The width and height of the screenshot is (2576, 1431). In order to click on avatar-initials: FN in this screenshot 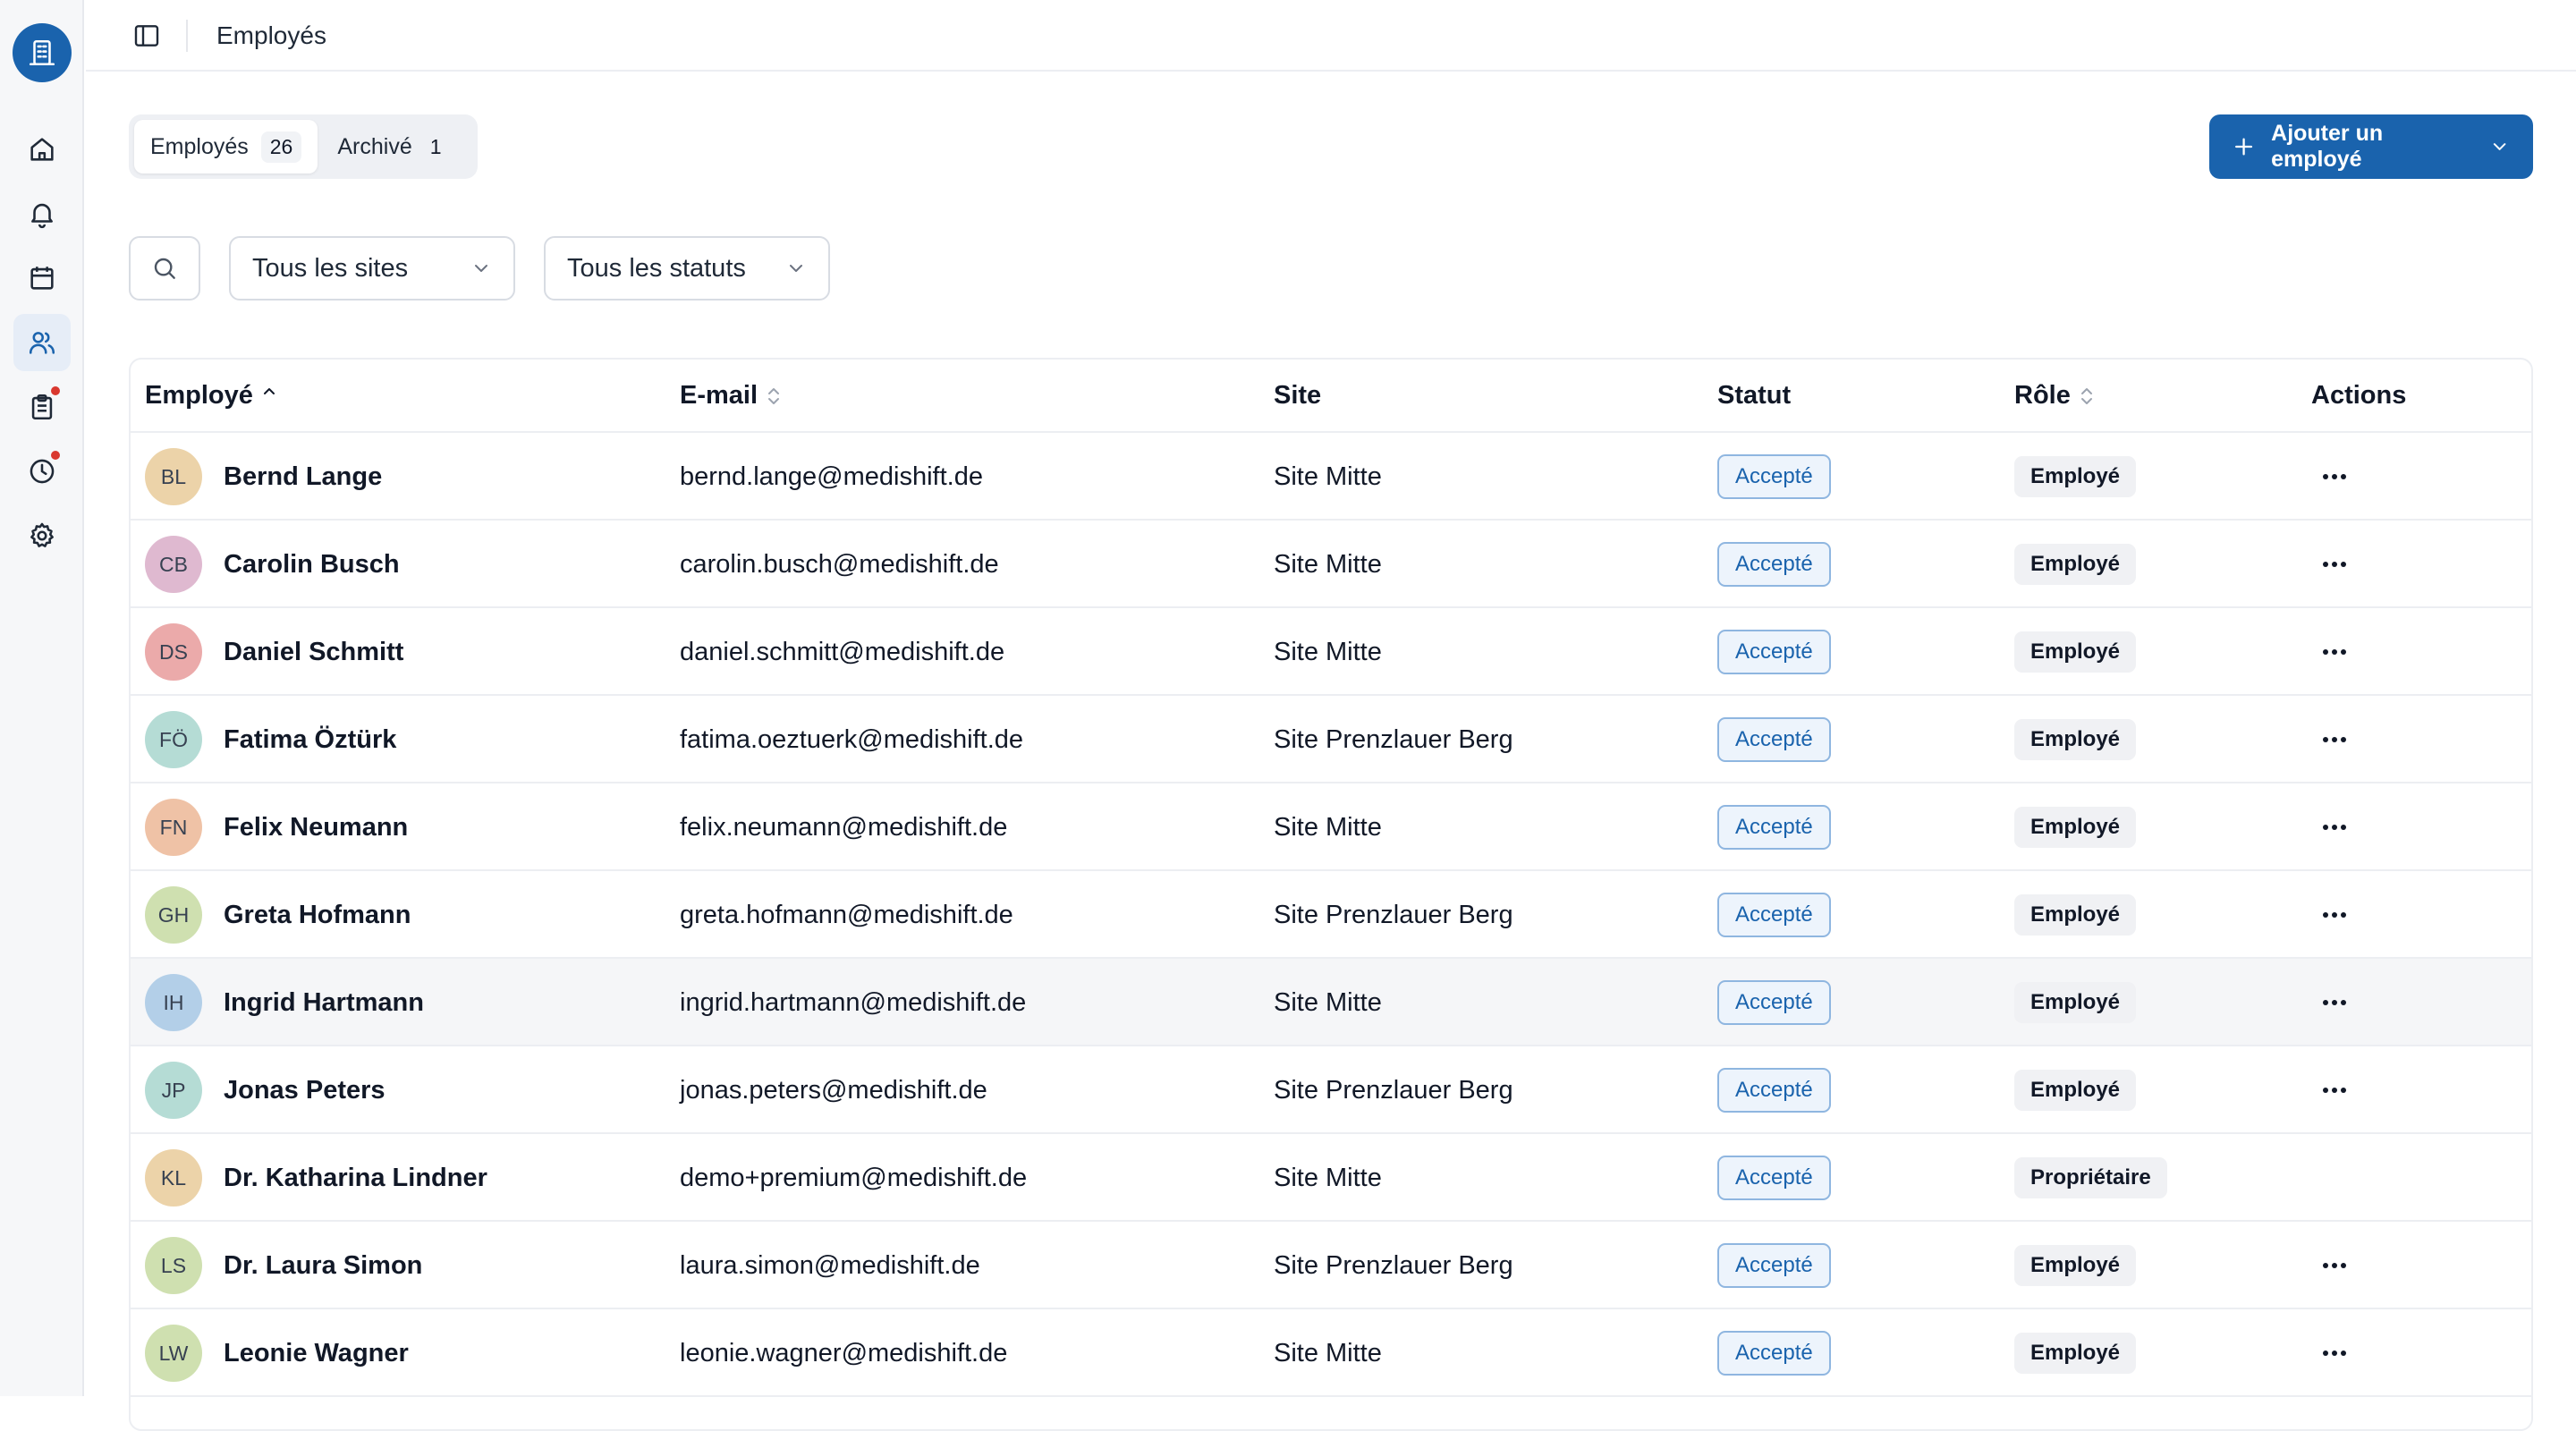, I will do `click(173, 827)`.